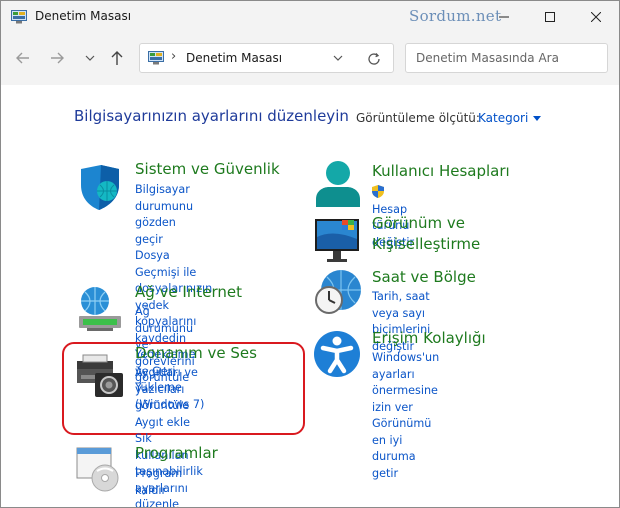 The height and width of the screenshot is (508, 620). What do you see at coordinates (211, 116) in the screenshot?
I see `page-heading: Bilgisayarınızın ayarlarını düzenleyin` at bounding box center [211, 116].